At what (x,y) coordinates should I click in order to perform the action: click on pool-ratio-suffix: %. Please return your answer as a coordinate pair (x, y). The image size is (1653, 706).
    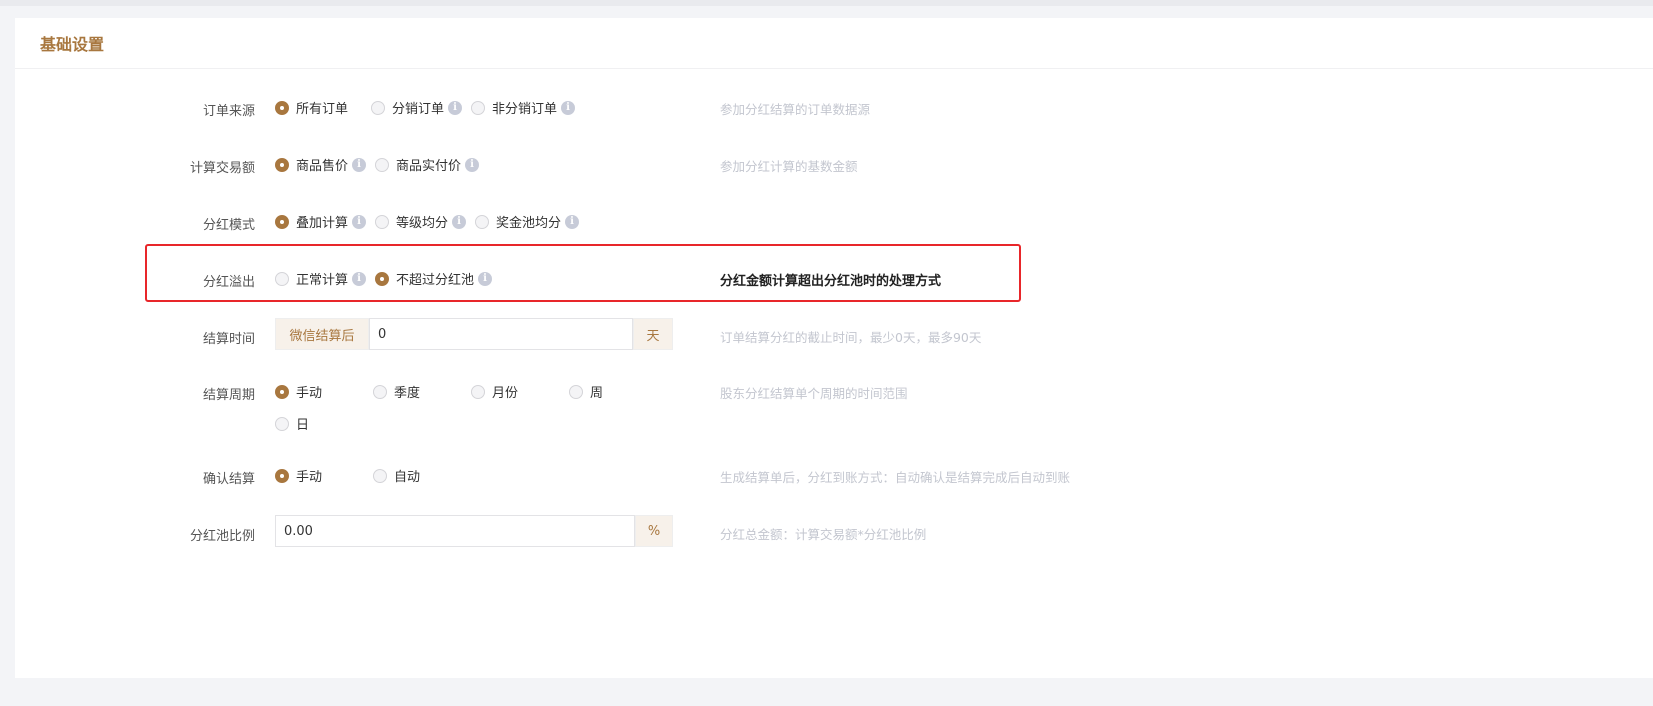
    Looking at the image, I should click on (654, 531).